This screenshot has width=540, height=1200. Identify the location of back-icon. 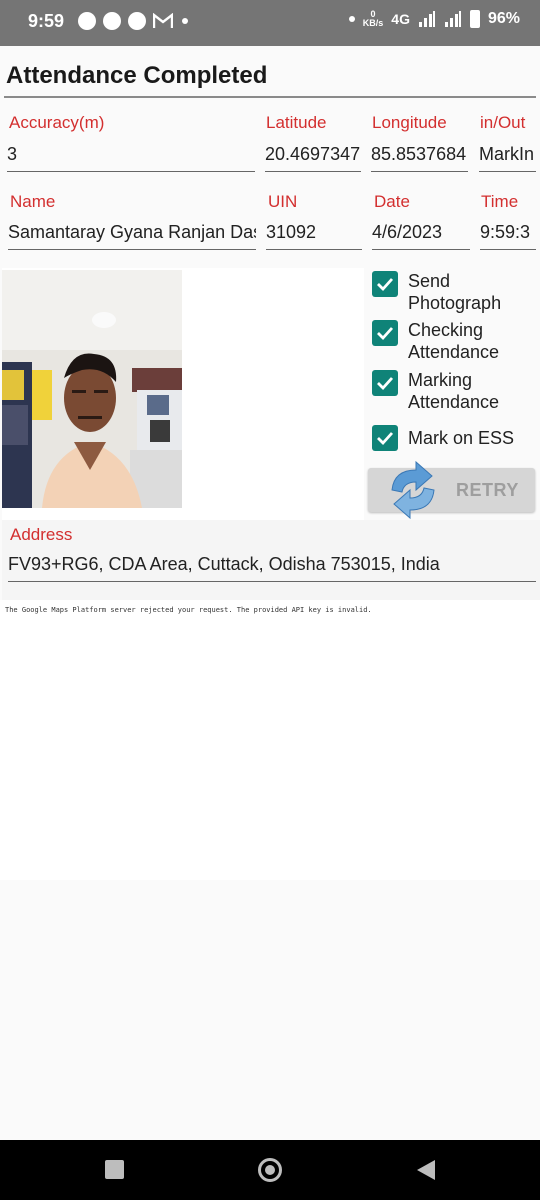
(426, 1170).